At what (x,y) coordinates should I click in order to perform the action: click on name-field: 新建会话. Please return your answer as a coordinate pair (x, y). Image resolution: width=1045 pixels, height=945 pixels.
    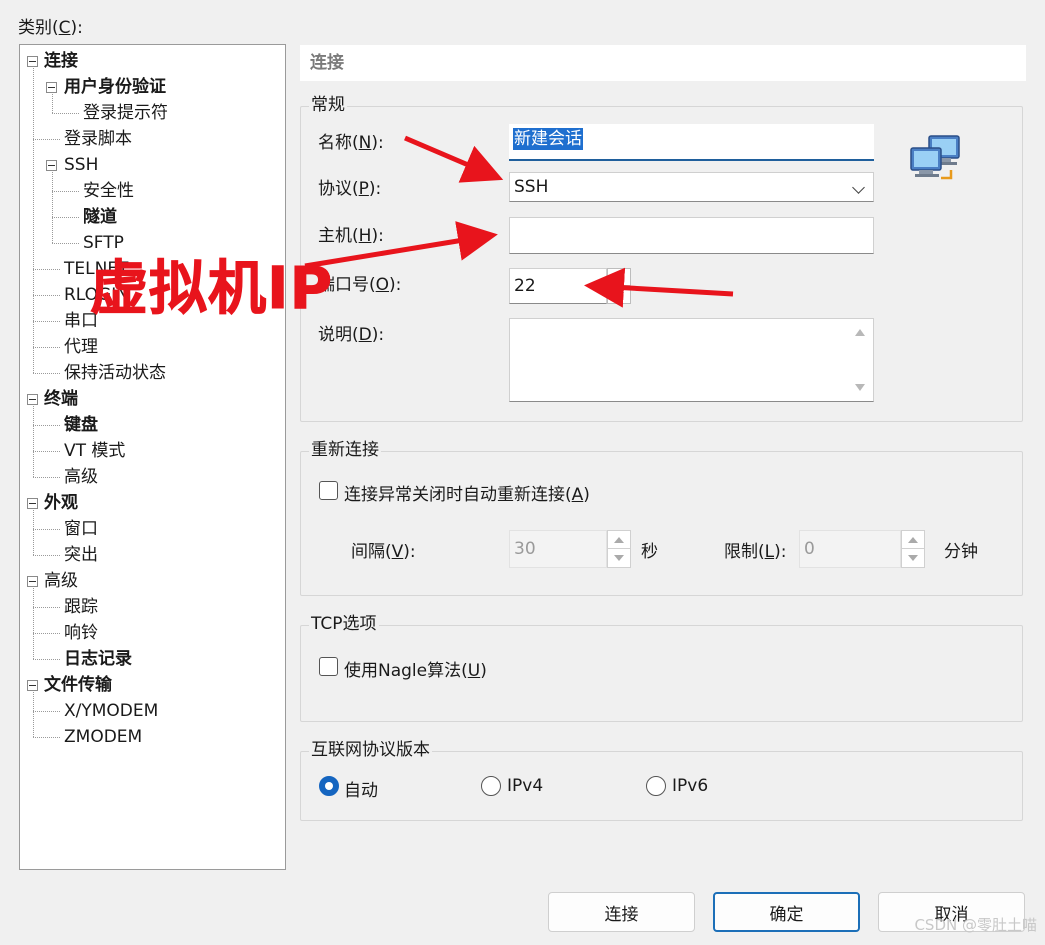
    Looking at the image, I should click on (691, 142).